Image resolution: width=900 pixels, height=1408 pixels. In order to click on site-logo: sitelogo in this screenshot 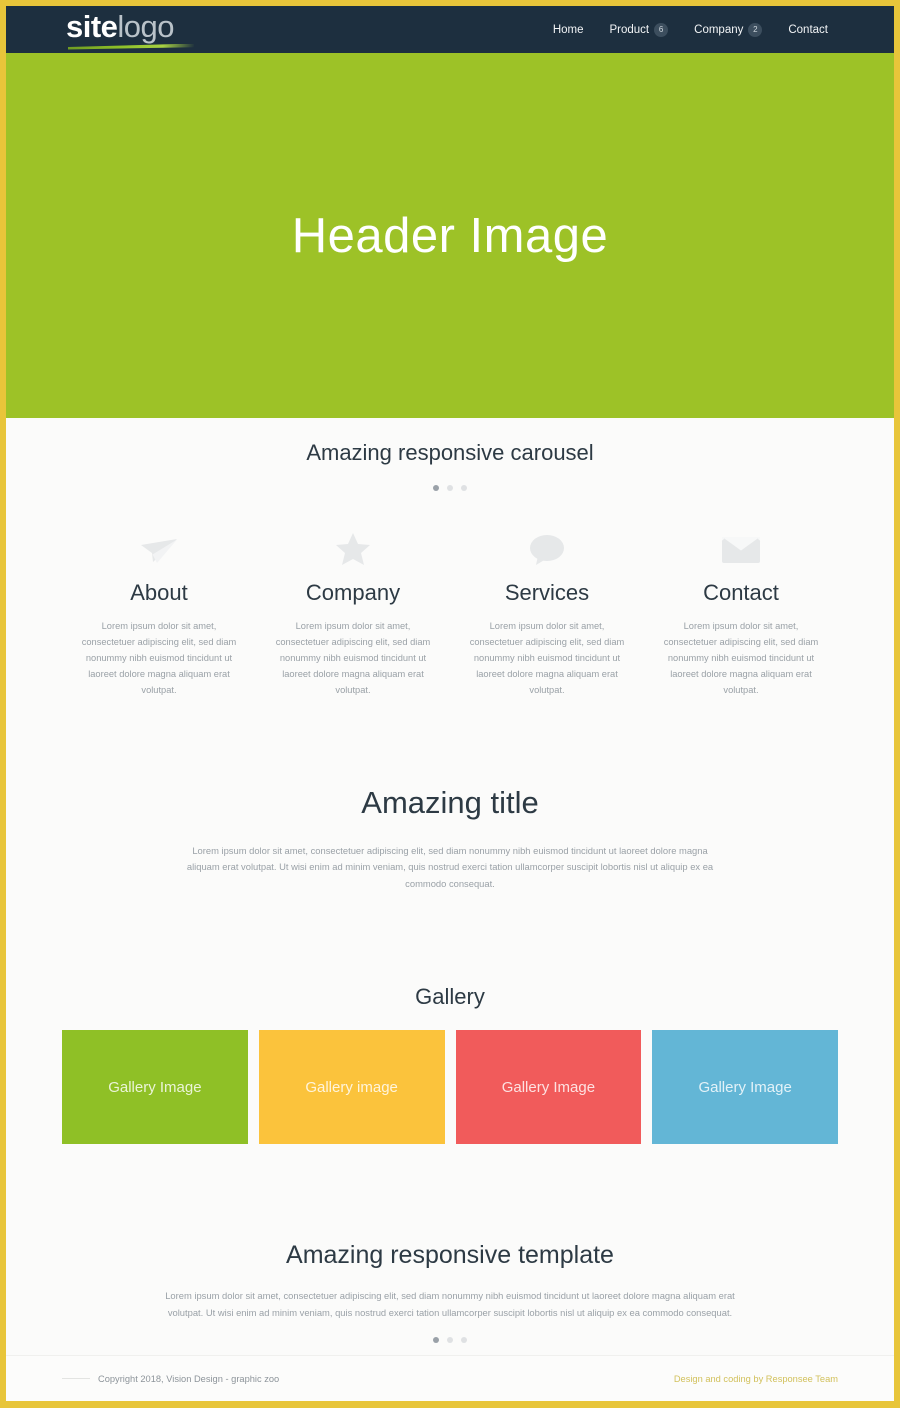, I will do `click(130, 29)`.